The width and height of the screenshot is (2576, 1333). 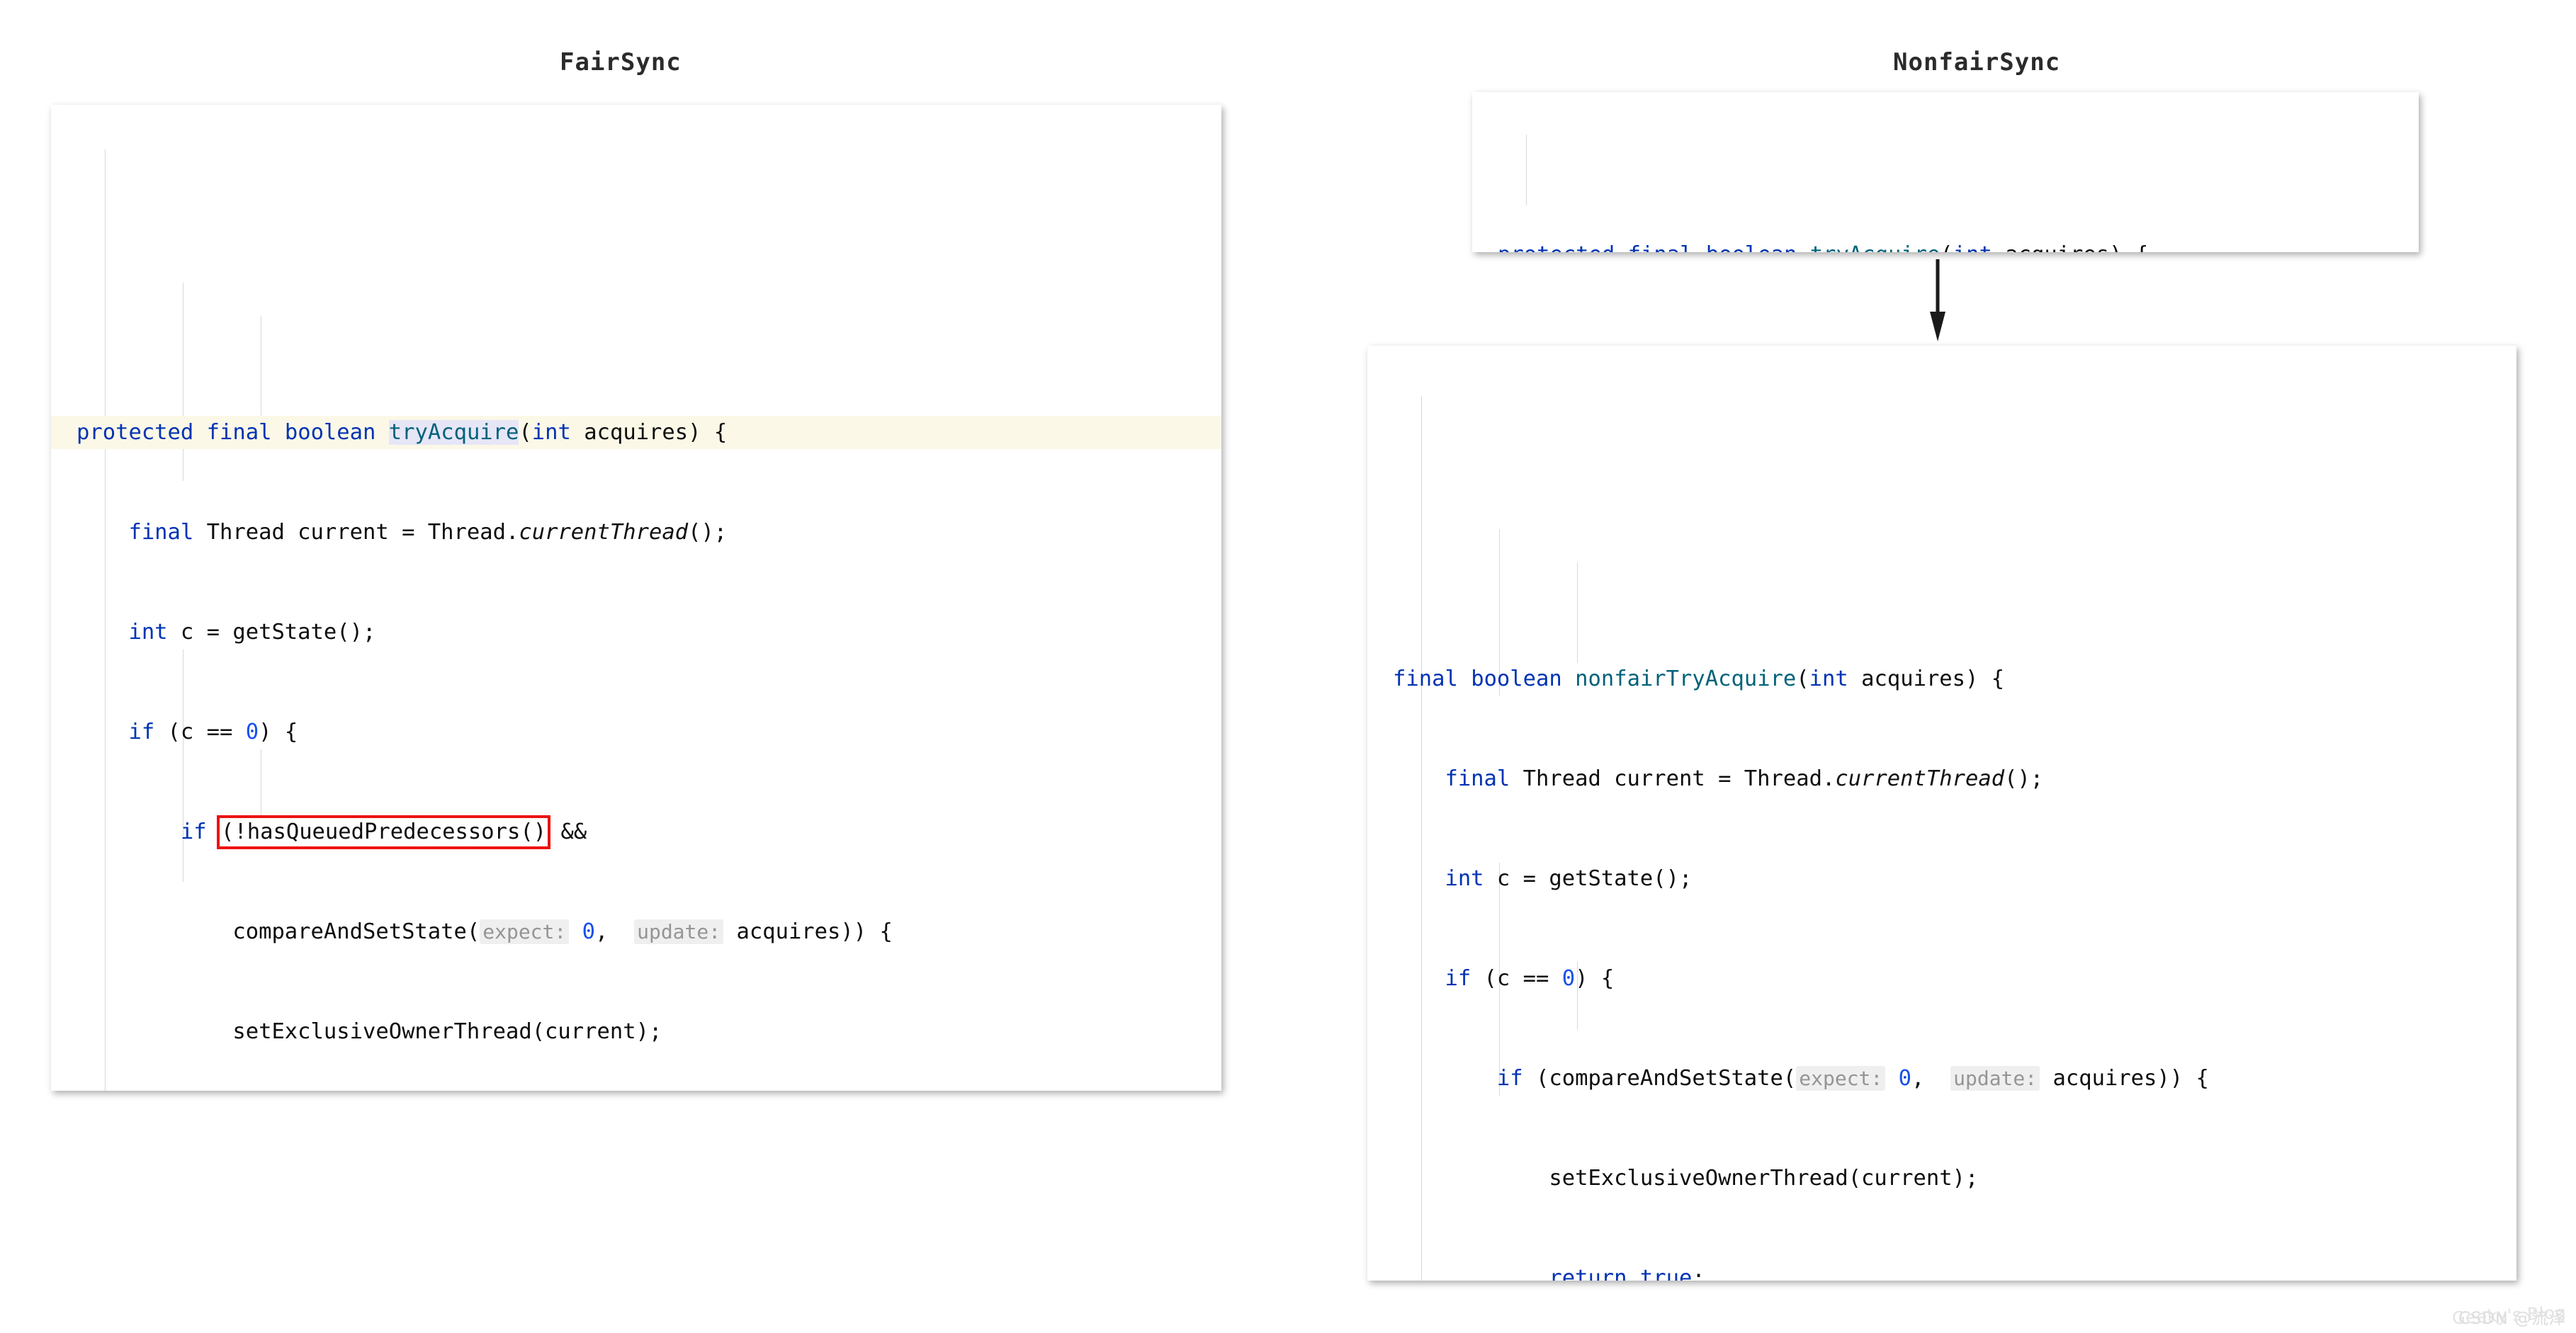 What do you see at coordinates (1937, 300) in the screenshot?
I see `flow-arrow-down-icon` at bounding box center [1937, 300].